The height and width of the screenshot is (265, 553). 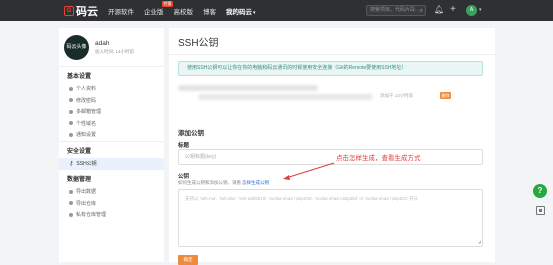 I want to click on sidebar-item: 个人资料, so click(x=111, y=89).